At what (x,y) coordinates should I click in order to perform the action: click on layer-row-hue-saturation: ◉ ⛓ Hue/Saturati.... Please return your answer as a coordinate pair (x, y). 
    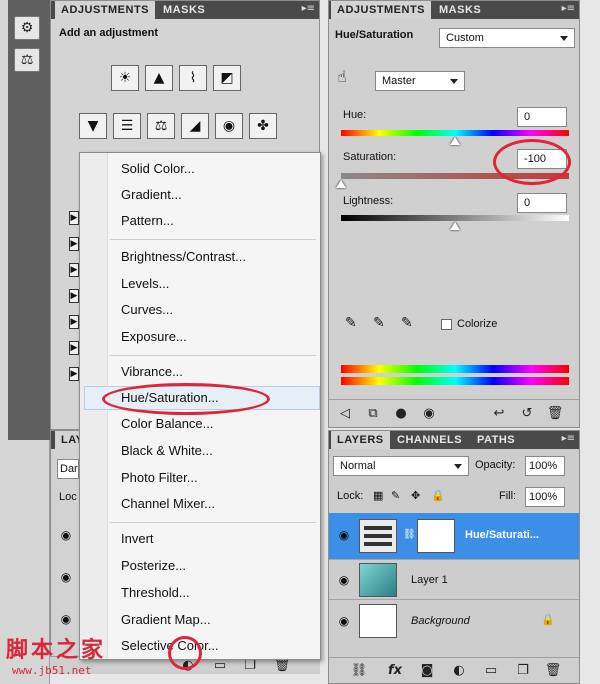
    Looking at the image, I should click on (454, 536).